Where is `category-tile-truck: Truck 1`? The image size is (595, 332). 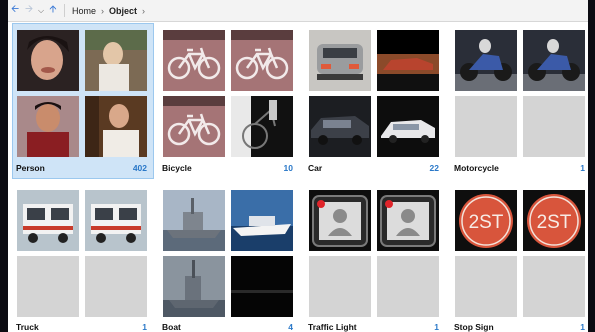
category-tile-truck: Truck 1 is located at coordinates (83, 258).